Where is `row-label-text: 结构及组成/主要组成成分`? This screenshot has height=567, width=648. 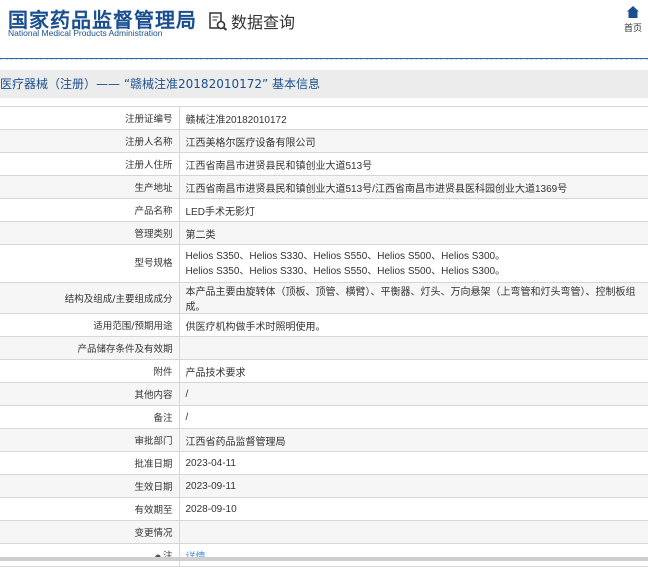 row-label-text: 结构及组成/主要组成成分 is located at coordinates (118, 299).